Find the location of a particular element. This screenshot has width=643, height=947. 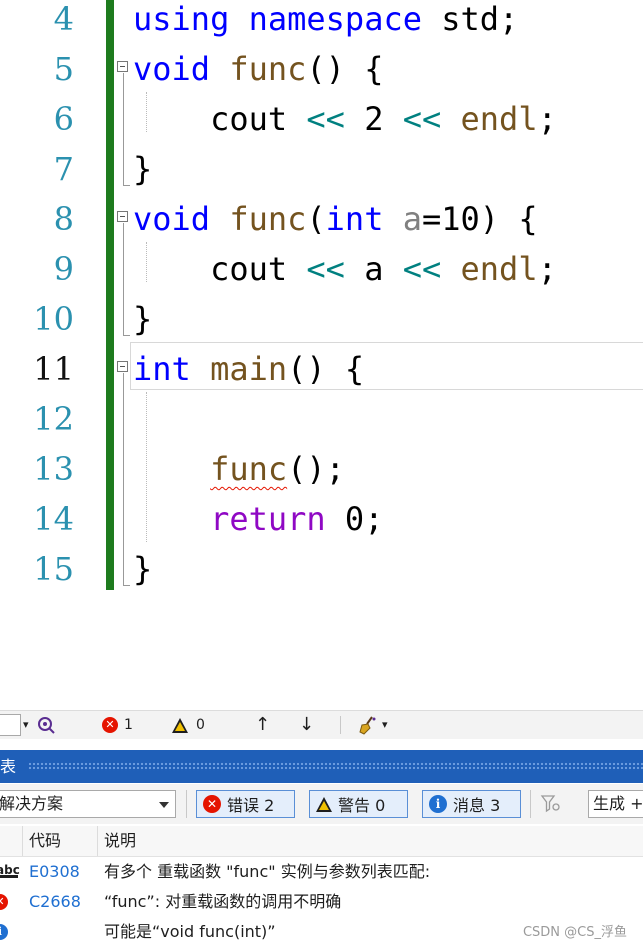

code-token: main is located at coordinates (249, 369).